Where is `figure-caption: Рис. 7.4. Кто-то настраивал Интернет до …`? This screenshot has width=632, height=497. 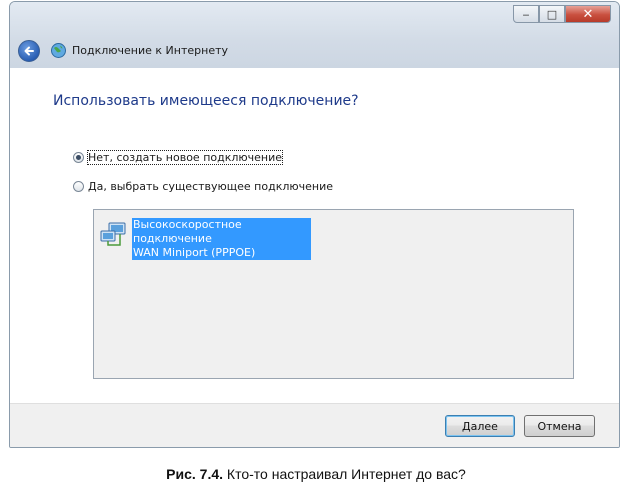
figure-caption: Рис. 7.4. Кто-то настраивал Интернет до … is located at coordinates (316, 474).